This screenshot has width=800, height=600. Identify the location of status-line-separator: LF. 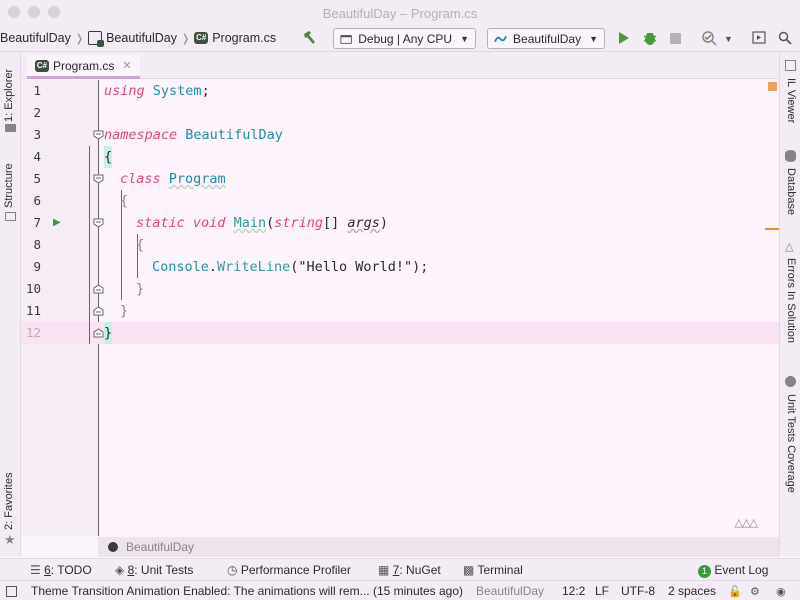
(602, 591).